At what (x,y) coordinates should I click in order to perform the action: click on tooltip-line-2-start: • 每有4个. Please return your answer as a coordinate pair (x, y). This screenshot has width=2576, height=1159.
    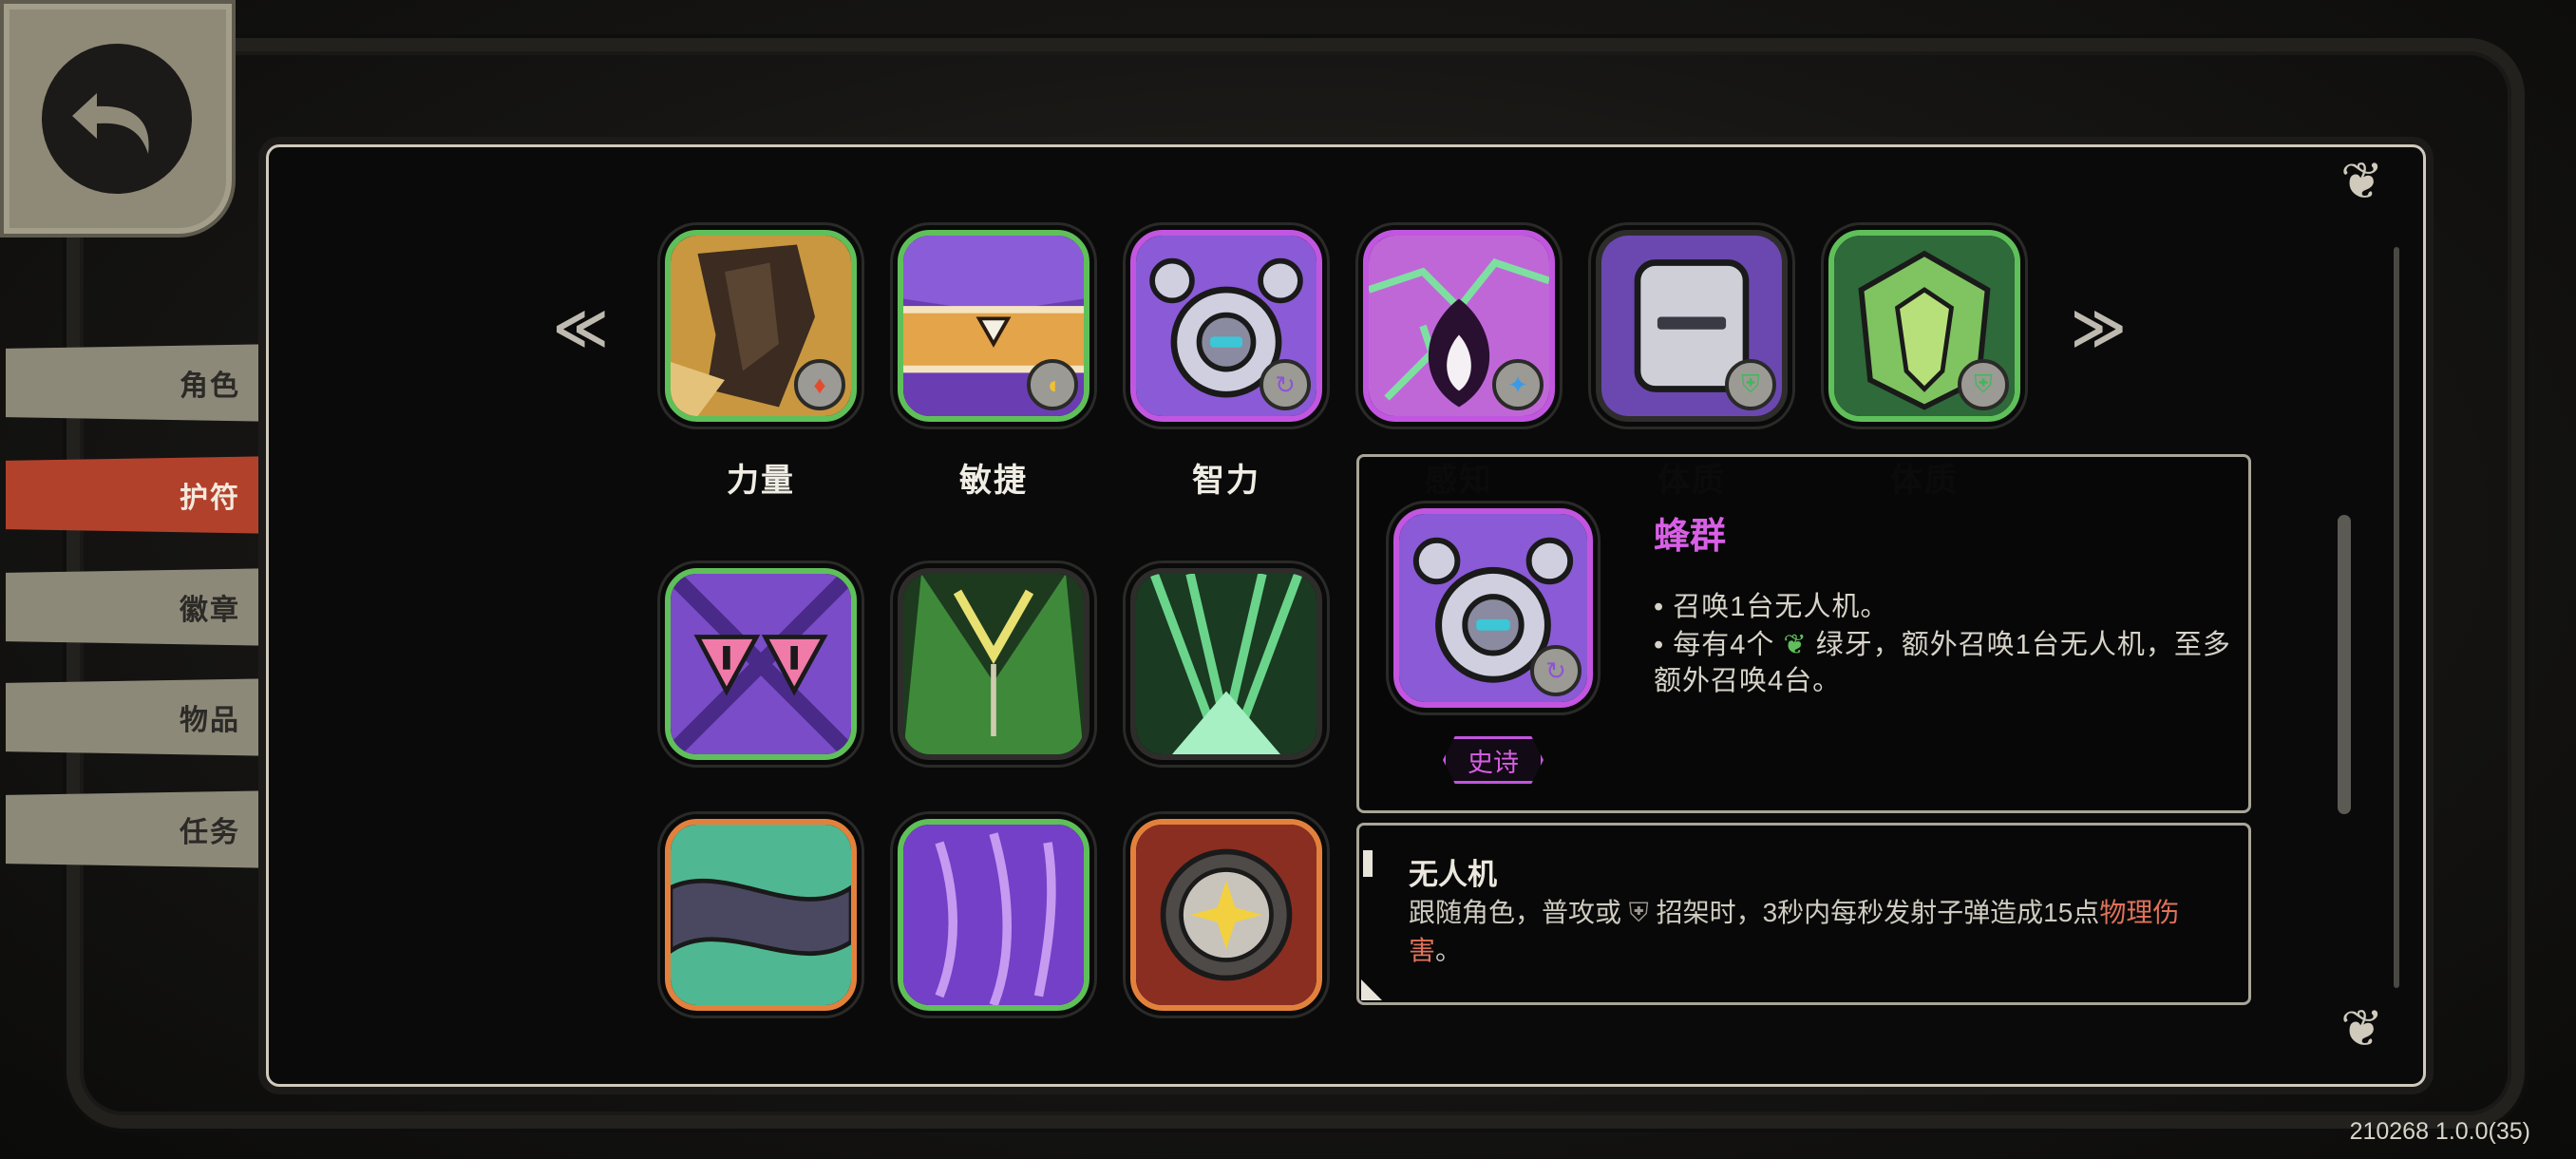
    Looking at the image, I should click on (1714, 645).